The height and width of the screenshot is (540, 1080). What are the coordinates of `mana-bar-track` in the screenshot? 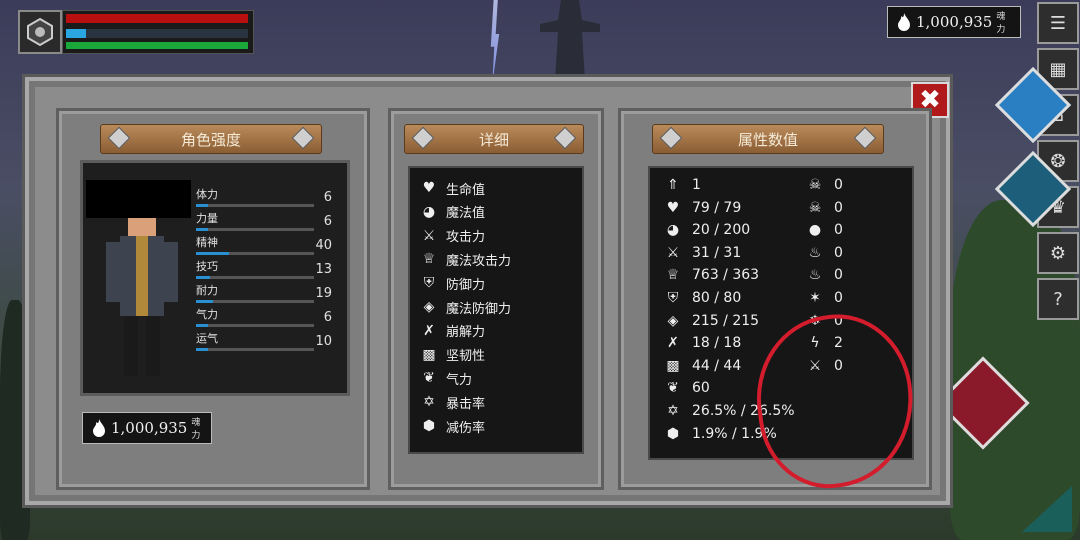 It's located at (157, 33).